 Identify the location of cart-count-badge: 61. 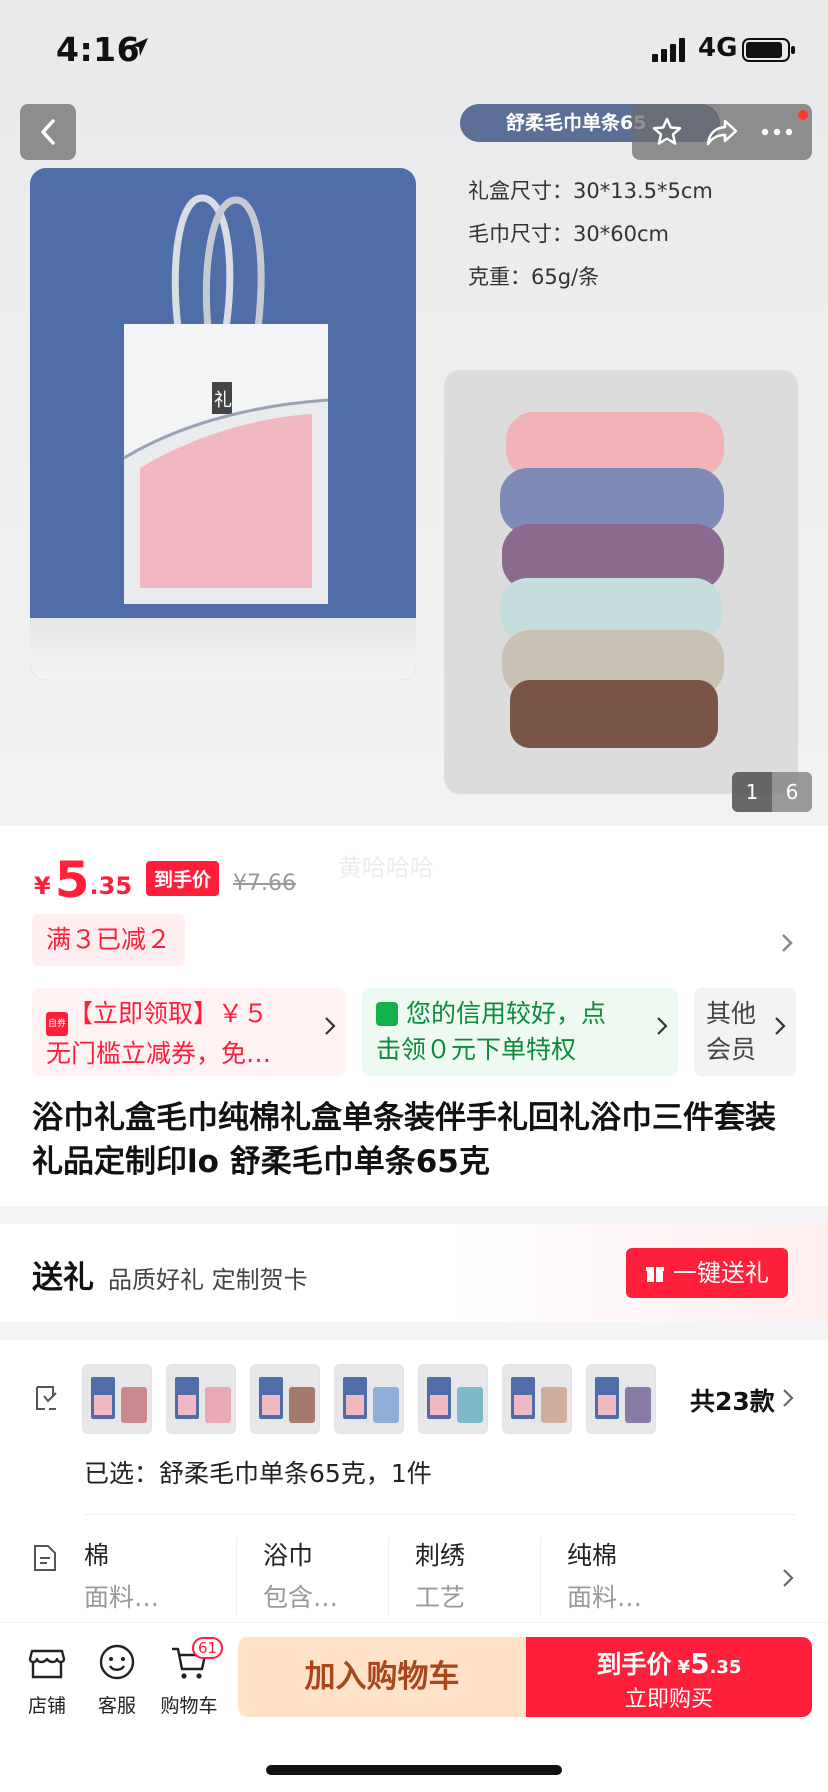
(208, 1648).